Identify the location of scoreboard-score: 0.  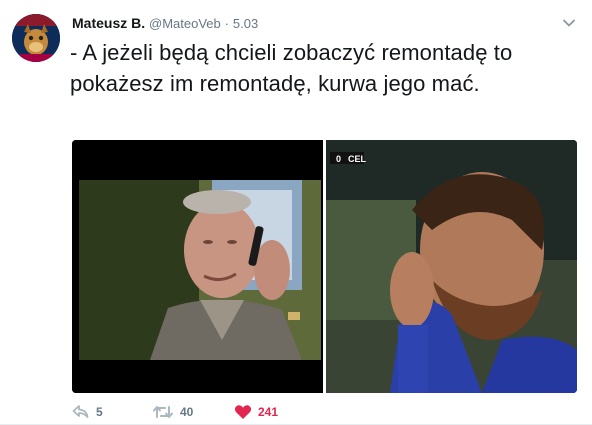
(338, 159).